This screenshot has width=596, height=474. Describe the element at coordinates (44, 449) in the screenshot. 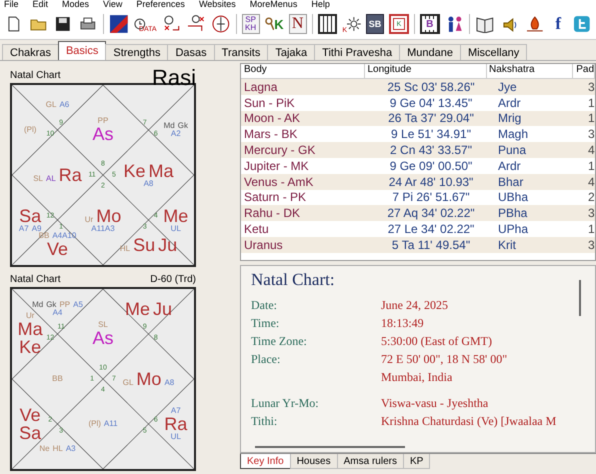

I see `chart-entry: Ne` at that location.